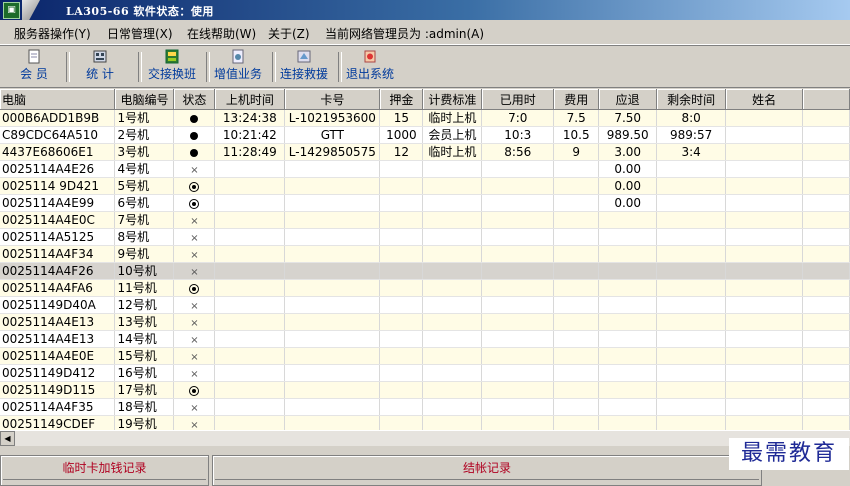  I want to click on value-added-icon, so click(238, 56).